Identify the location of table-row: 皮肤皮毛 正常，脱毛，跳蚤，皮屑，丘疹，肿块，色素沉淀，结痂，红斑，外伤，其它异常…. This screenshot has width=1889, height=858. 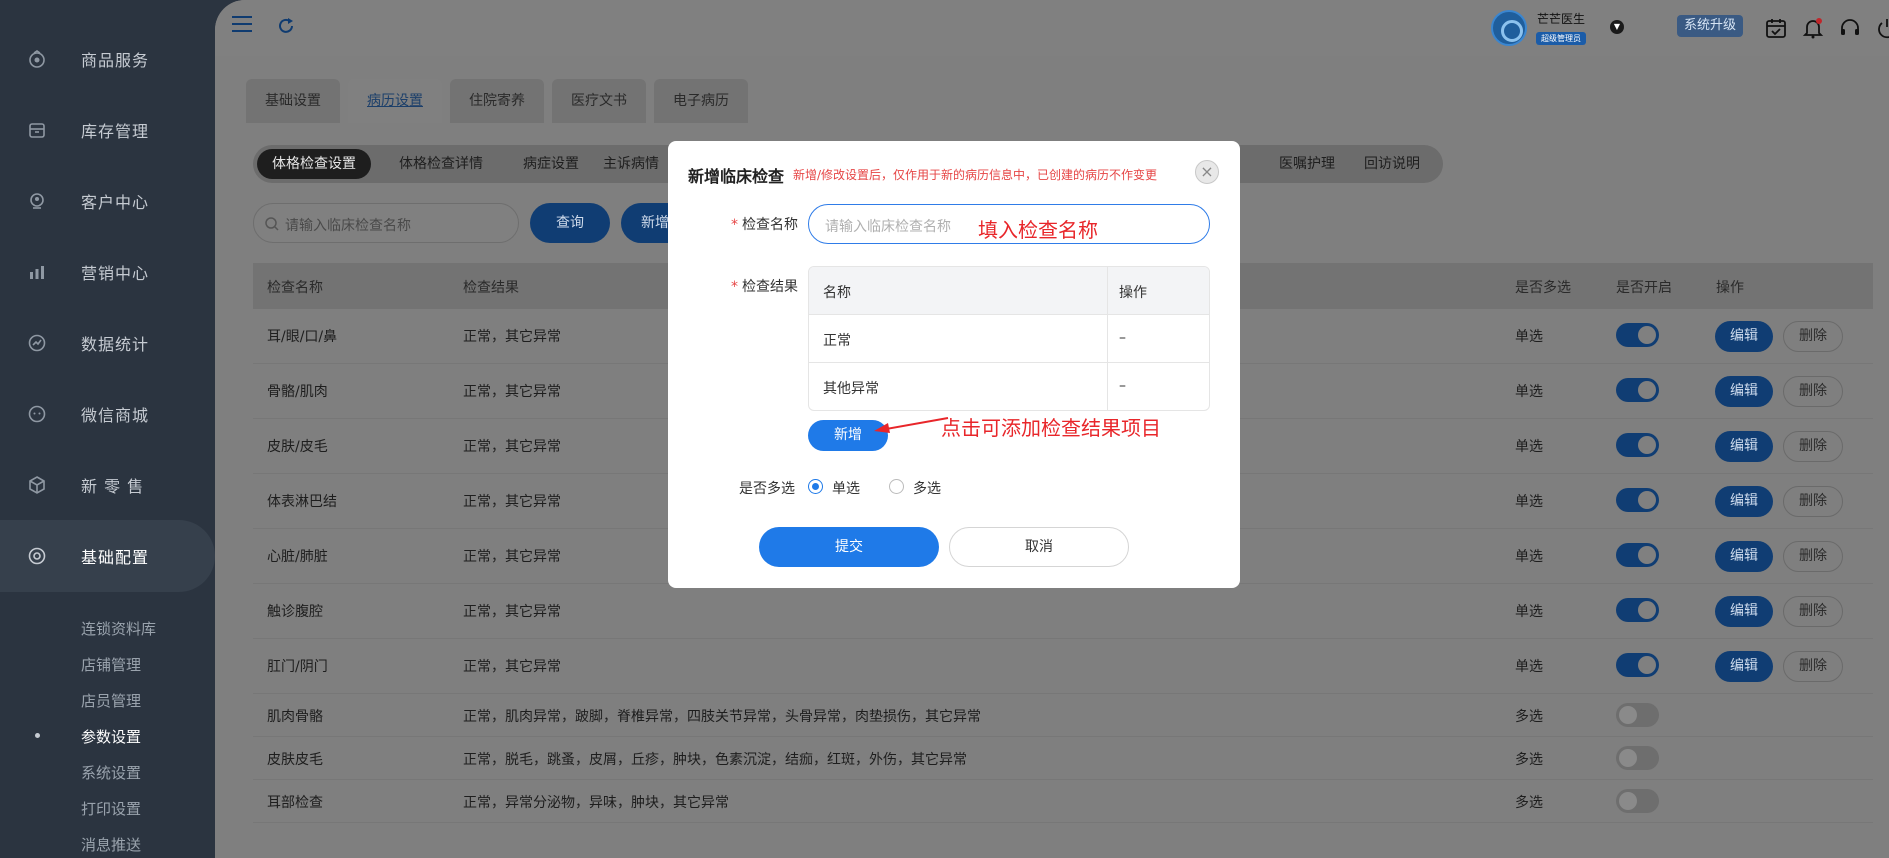
(1063, 758).